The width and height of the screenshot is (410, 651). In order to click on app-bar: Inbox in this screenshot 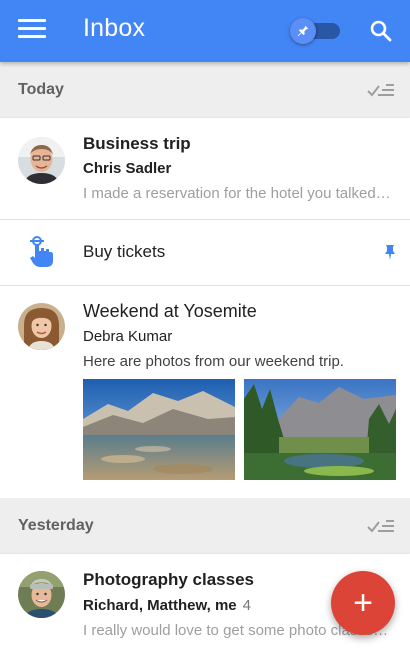, I will do `click(205, 31)`.